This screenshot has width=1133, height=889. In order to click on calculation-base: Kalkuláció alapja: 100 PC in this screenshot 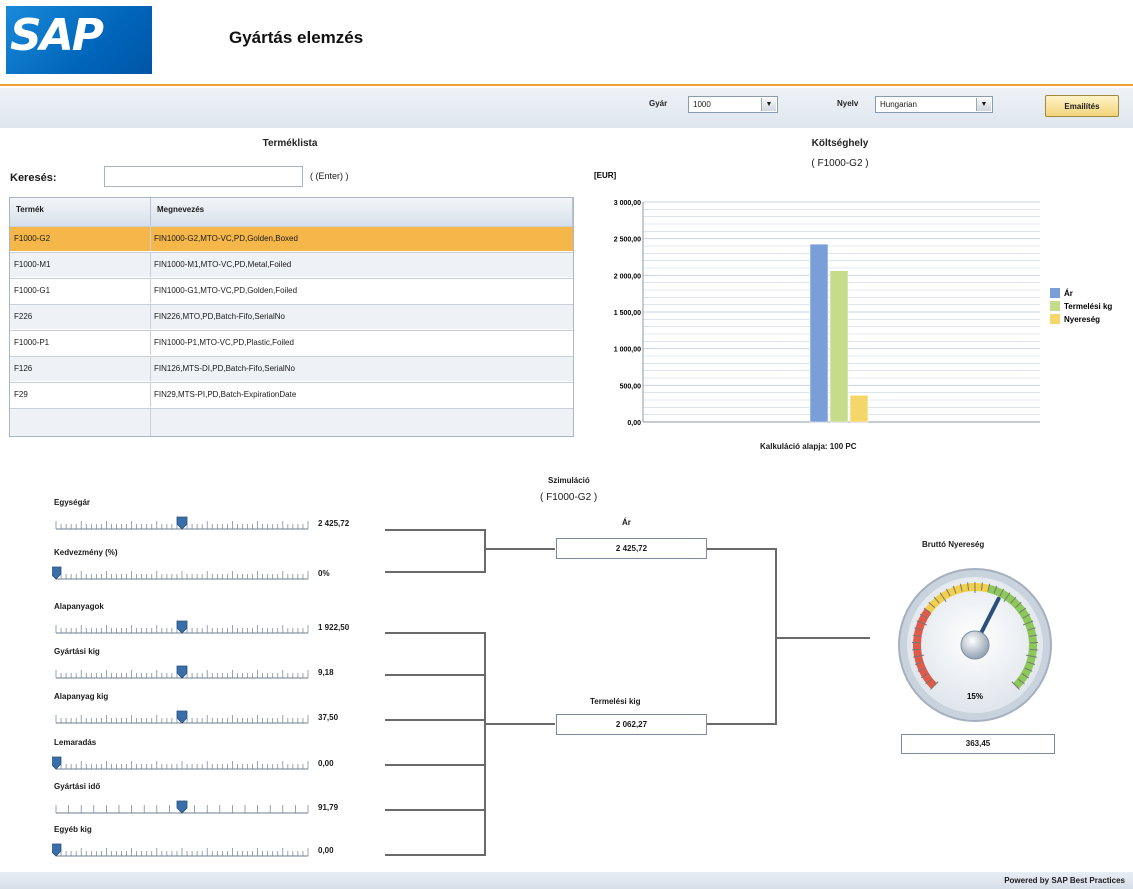, I will do `click(808, 446)`.